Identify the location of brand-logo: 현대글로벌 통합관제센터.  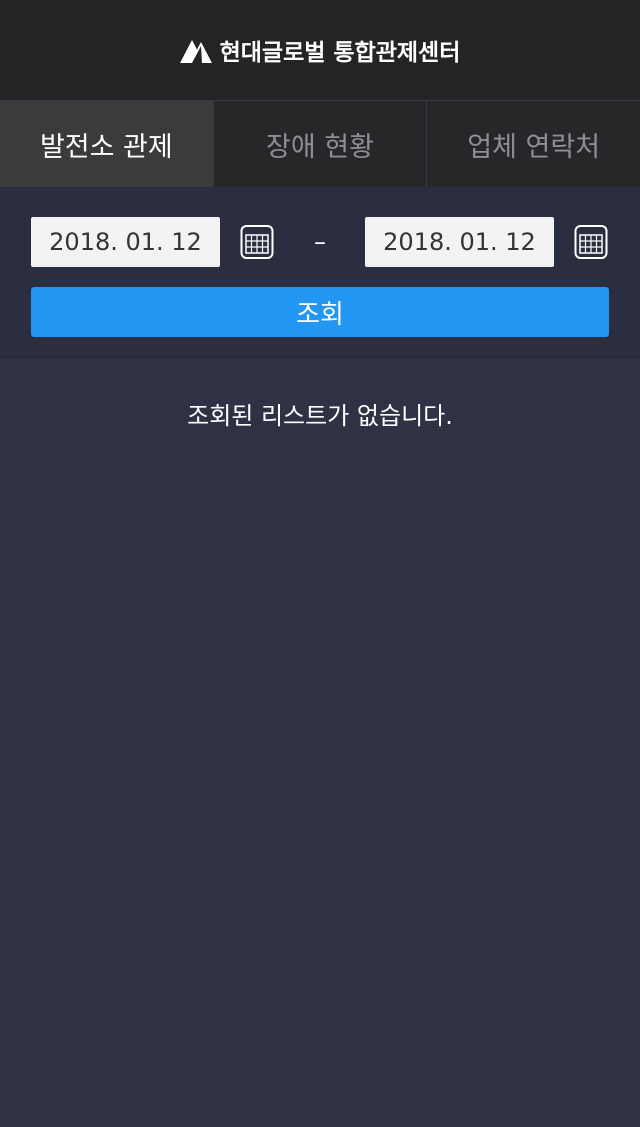
(320, 50).